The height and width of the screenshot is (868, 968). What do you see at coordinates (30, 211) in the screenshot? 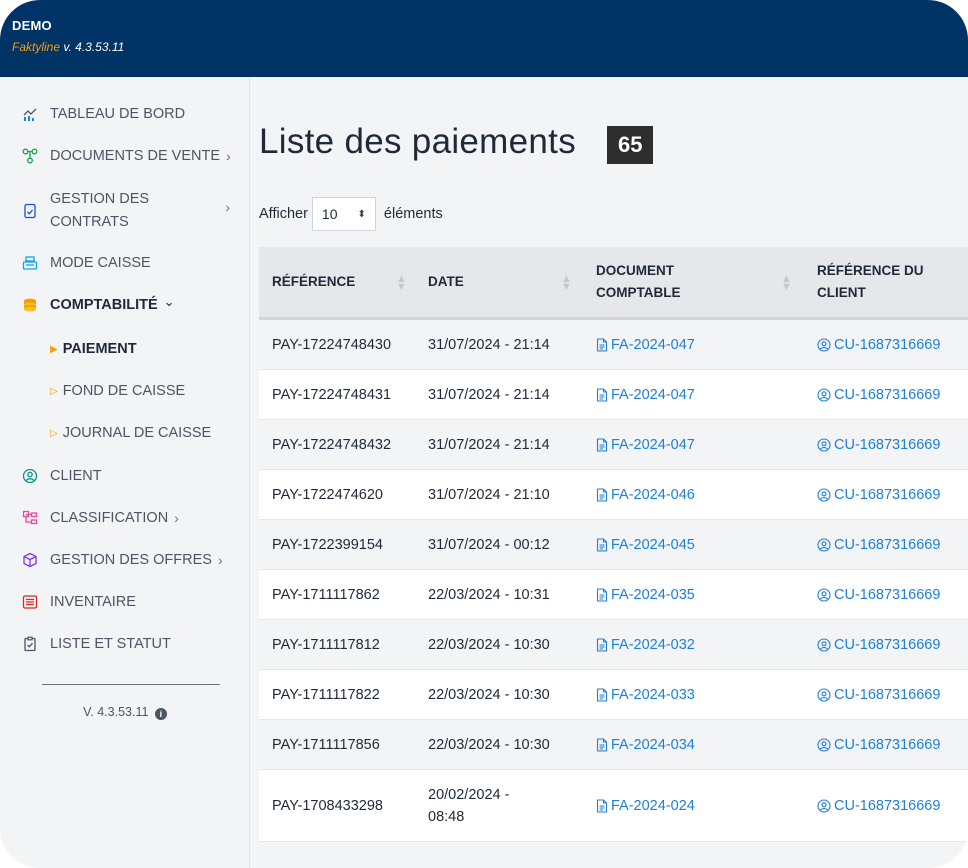
I see `contract-icon` at bounding box center [30, 211].